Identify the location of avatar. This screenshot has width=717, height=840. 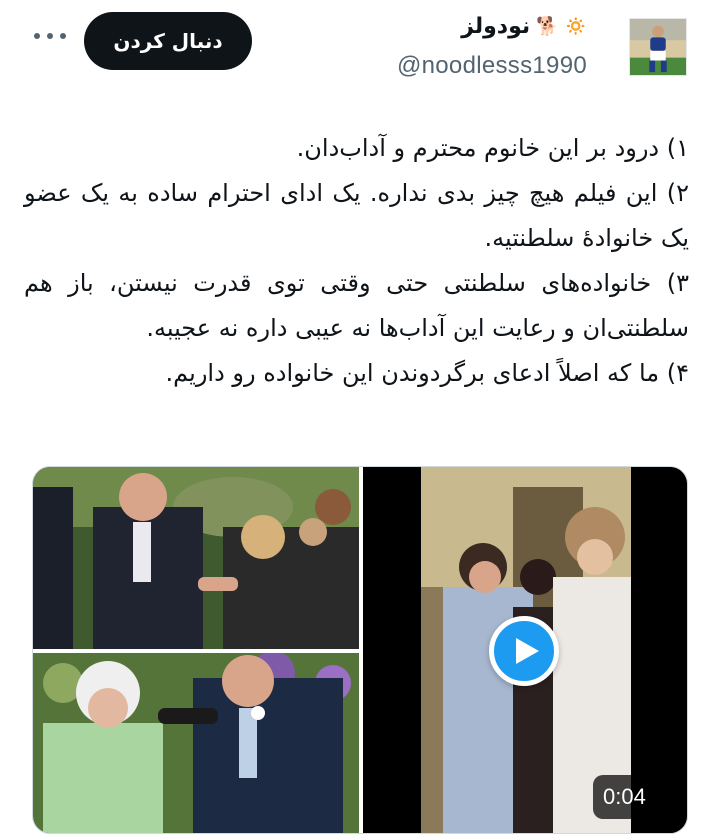
(658, 47).